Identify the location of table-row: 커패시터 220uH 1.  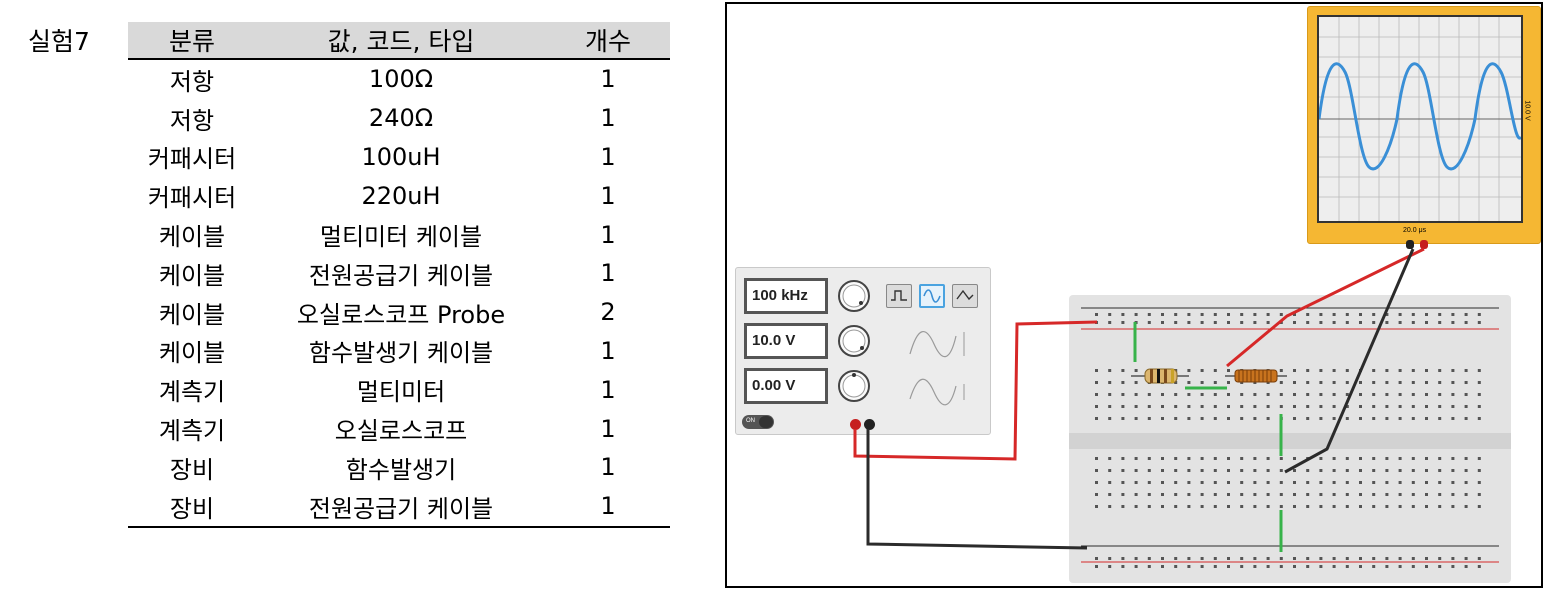
(399, 195).